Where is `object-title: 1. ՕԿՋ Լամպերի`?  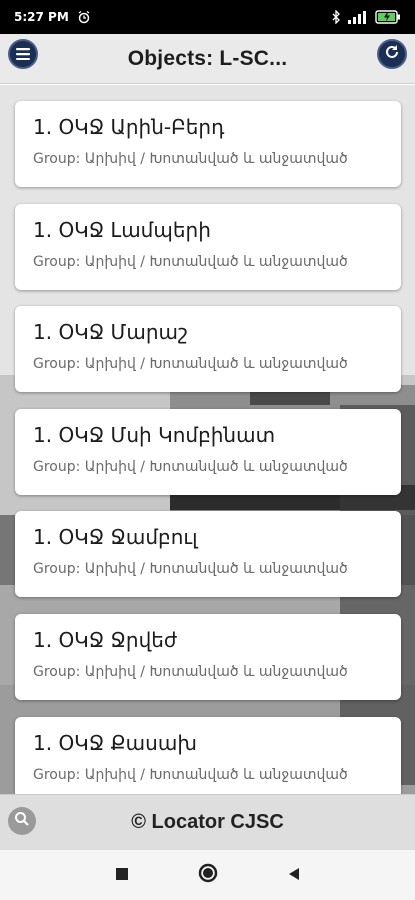
object-title: 1. ՕԿՋ Լամպերի is located at coordinates (122, 230).